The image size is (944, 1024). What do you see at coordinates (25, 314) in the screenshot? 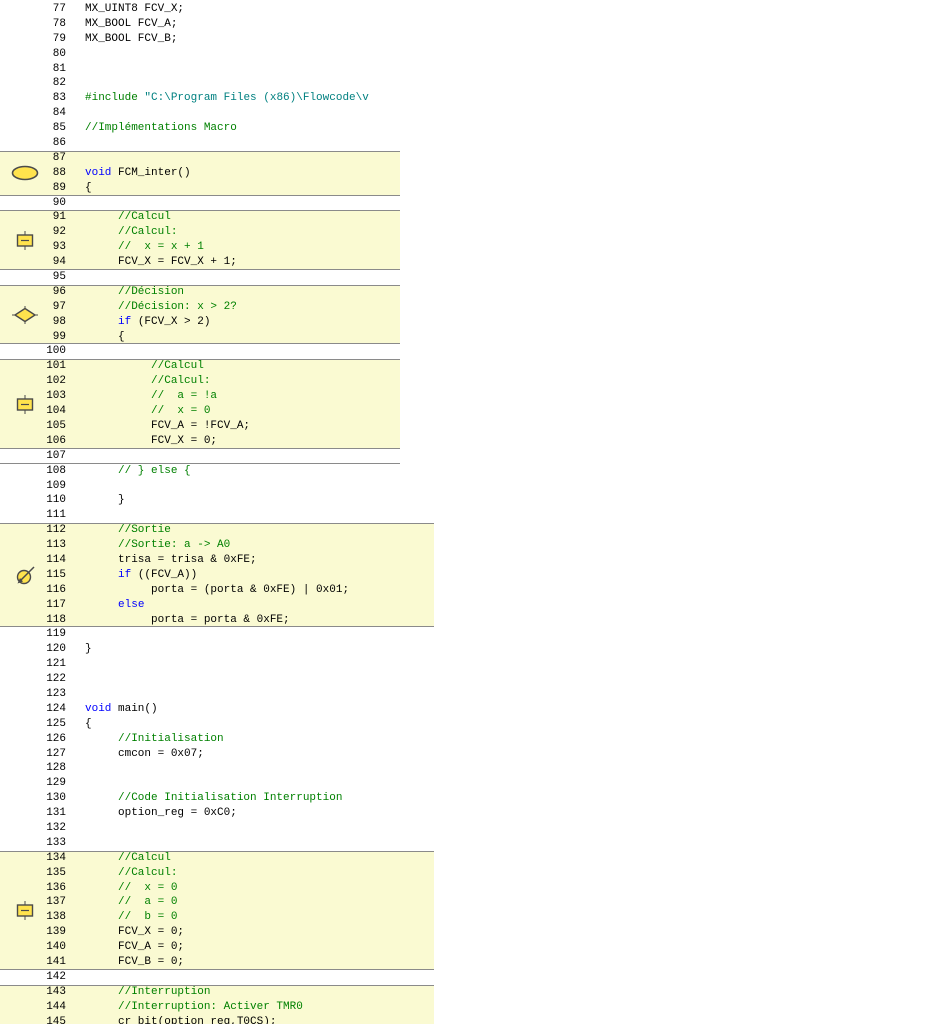
I see `decision-icon` at bounding box center [25, 314].